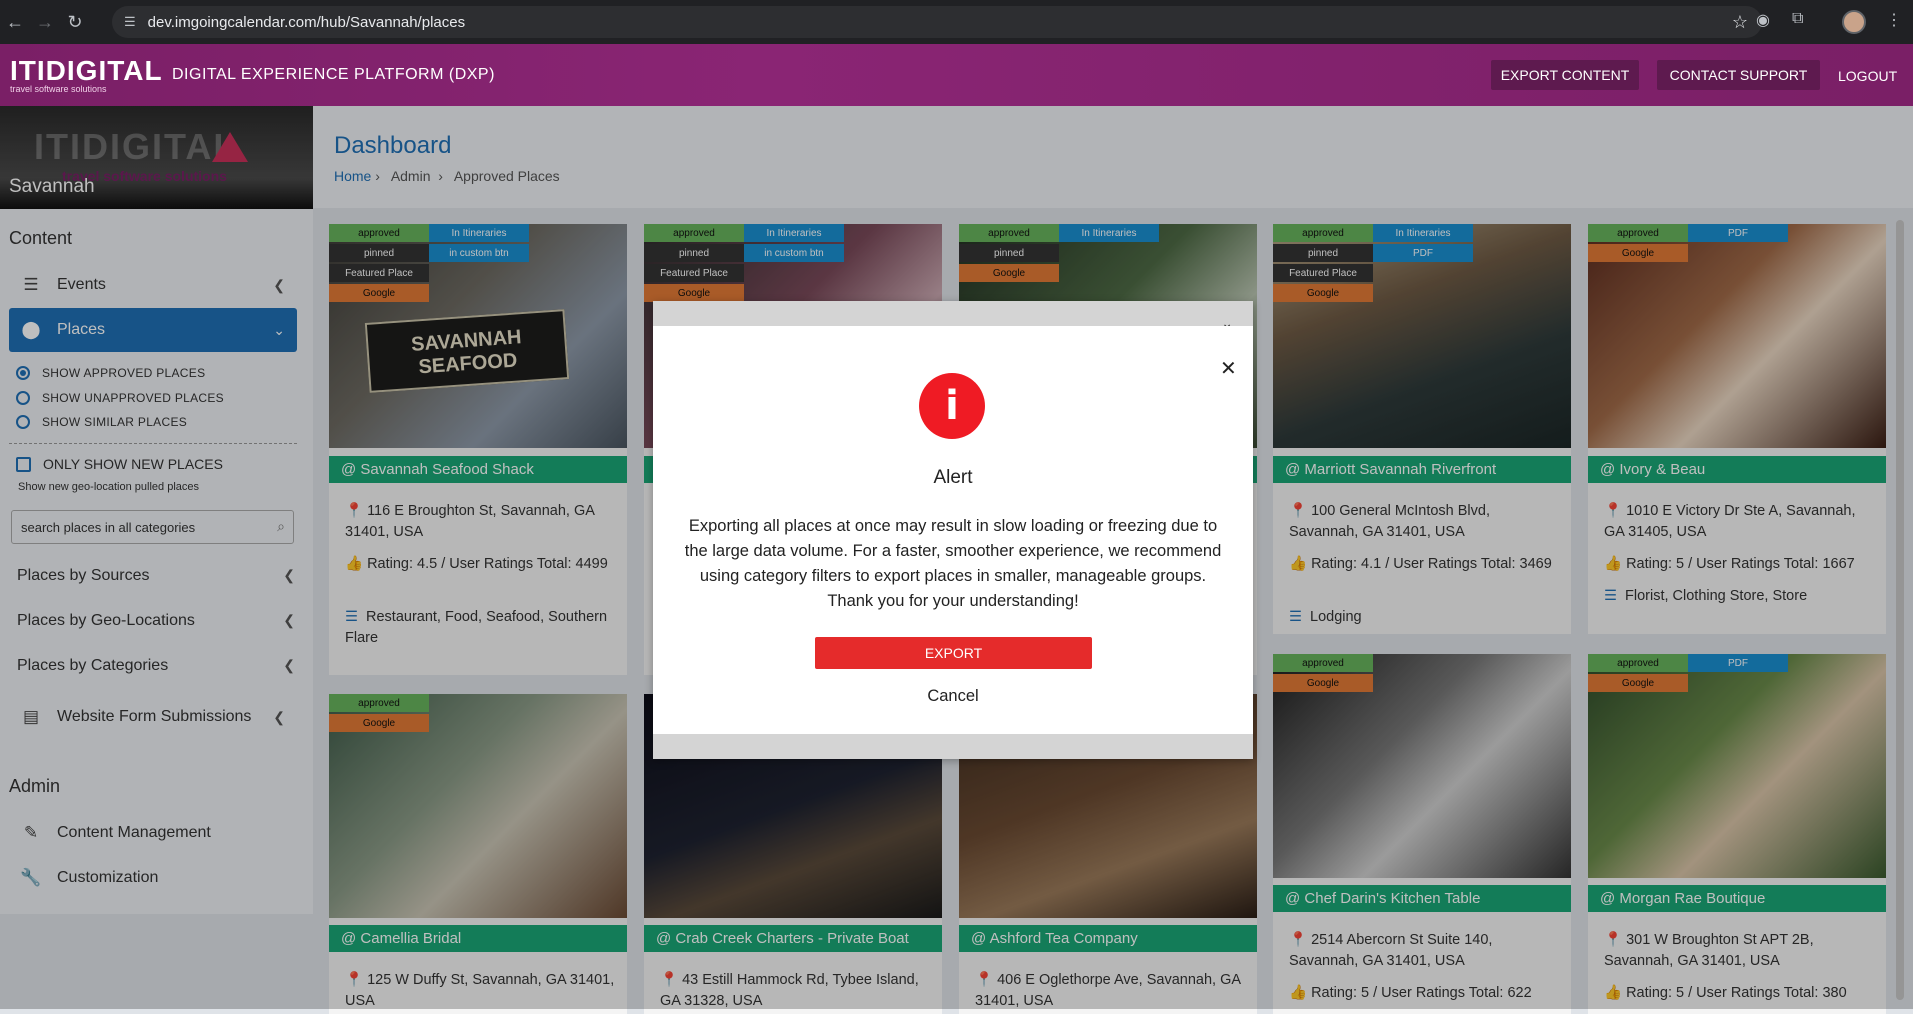  I want to click on menu-kebab-icon: ⋮, so click(1894, 20).